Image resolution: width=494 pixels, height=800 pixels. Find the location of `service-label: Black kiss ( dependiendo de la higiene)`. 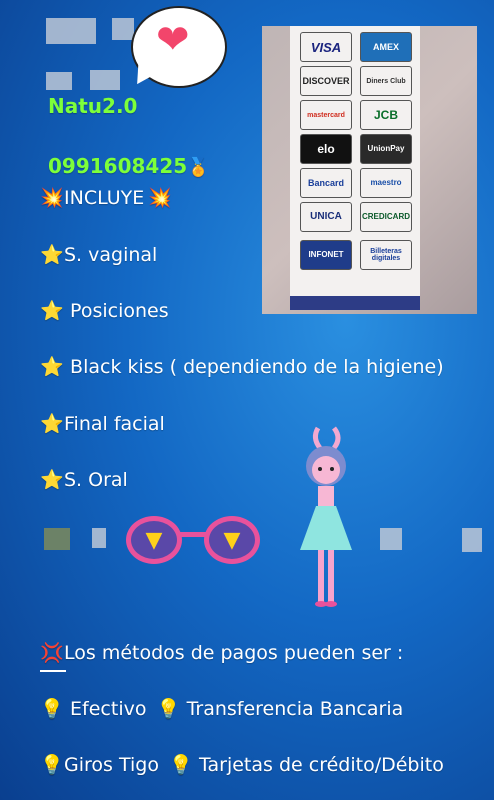

service-label: Black kiss ( dependiendo de la higiene) is located at coordinates (257, 367).